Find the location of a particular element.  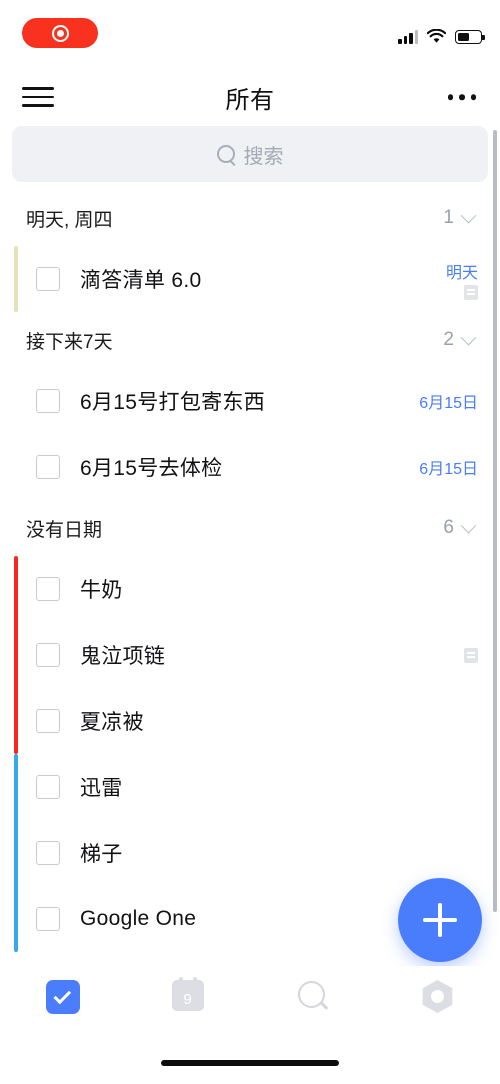

bottom-tab-bar: 9 is located at coordinates (250, 1025).